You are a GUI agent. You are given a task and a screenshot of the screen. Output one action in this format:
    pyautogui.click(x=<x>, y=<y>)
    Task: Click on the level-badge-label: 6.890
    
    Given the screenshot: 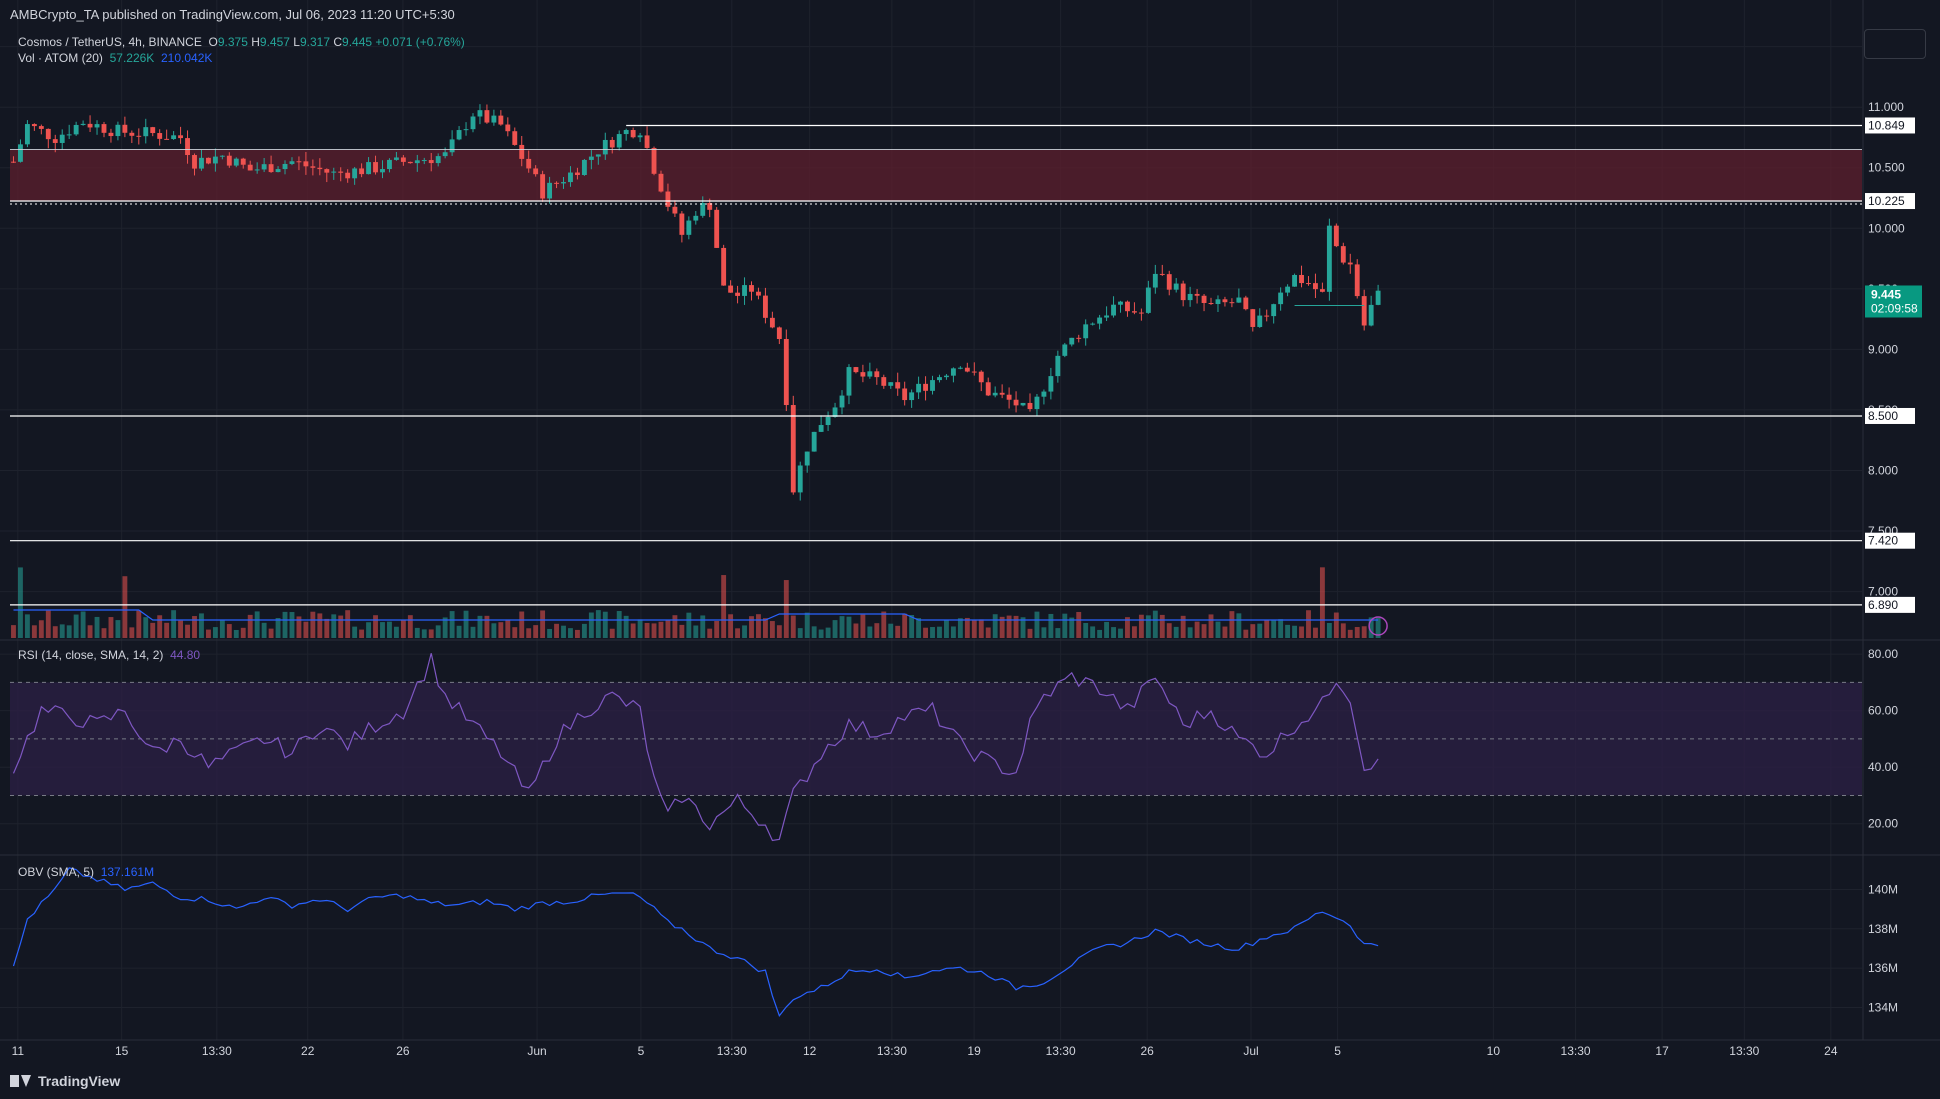 What is the action you would take?
    pyautogui.click(x=1883, y=605)
    